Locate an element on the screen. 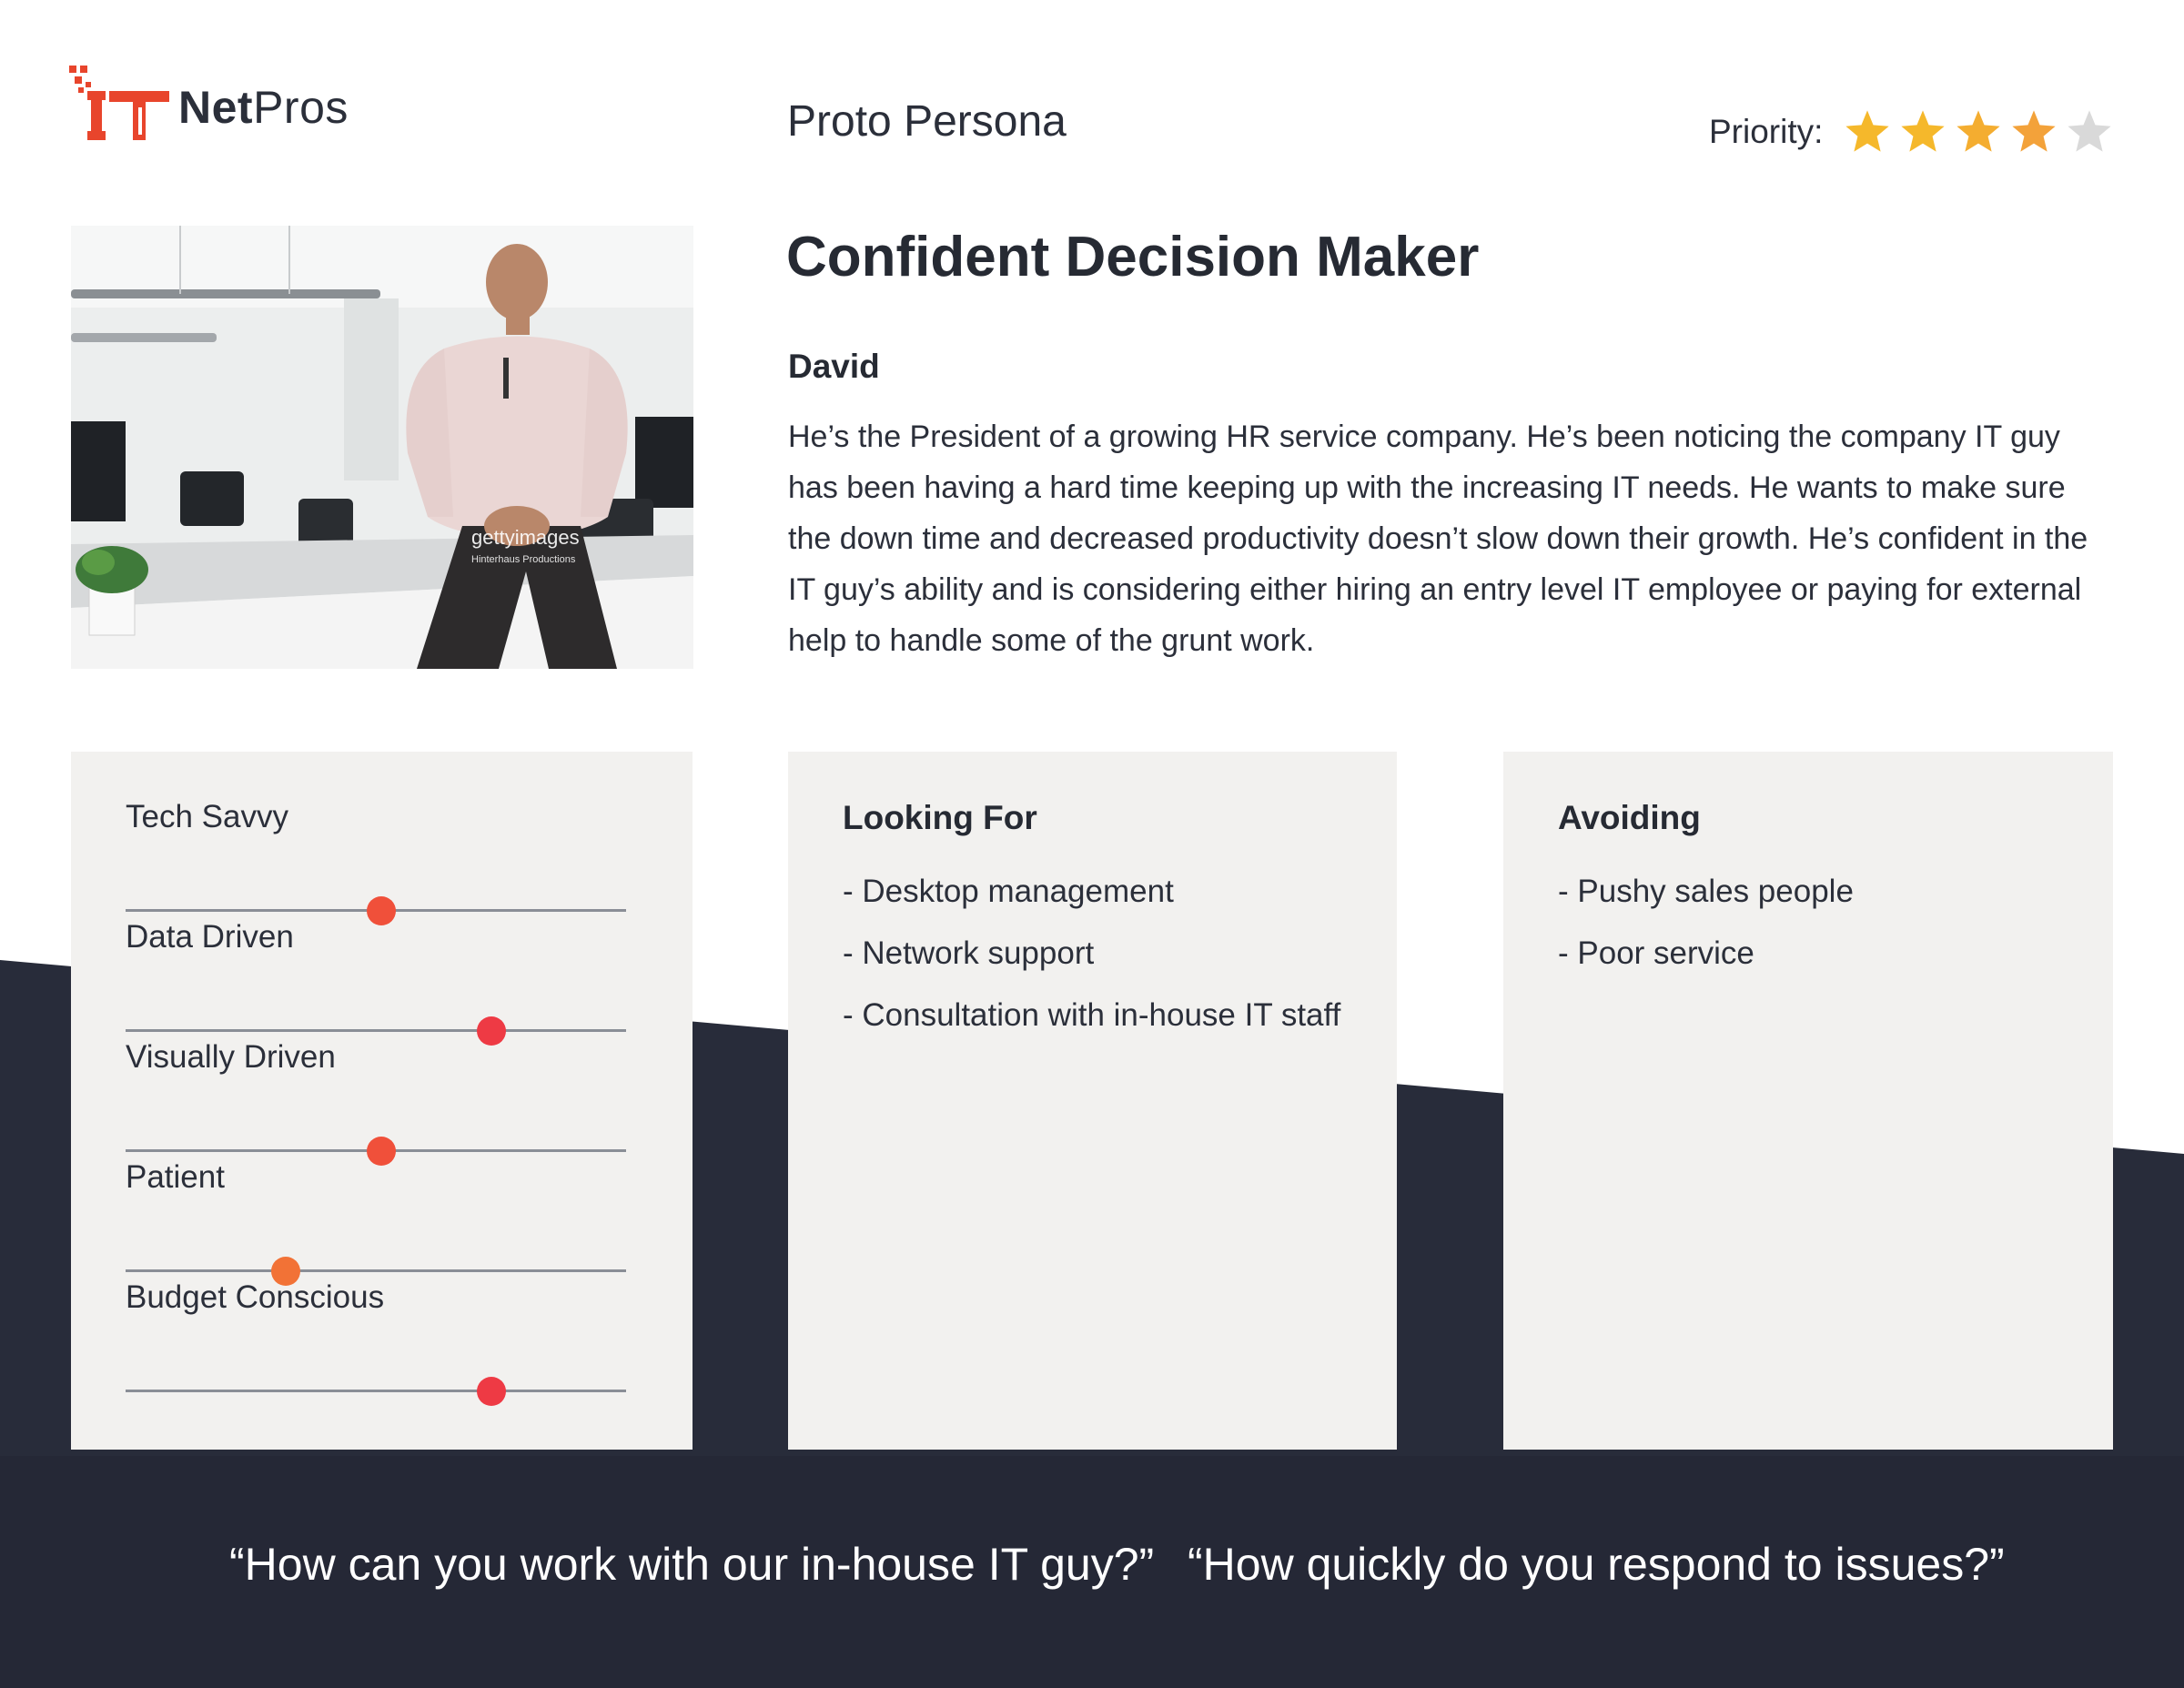  trait-label: Tech Savvy is located at coordinates (207, 816).